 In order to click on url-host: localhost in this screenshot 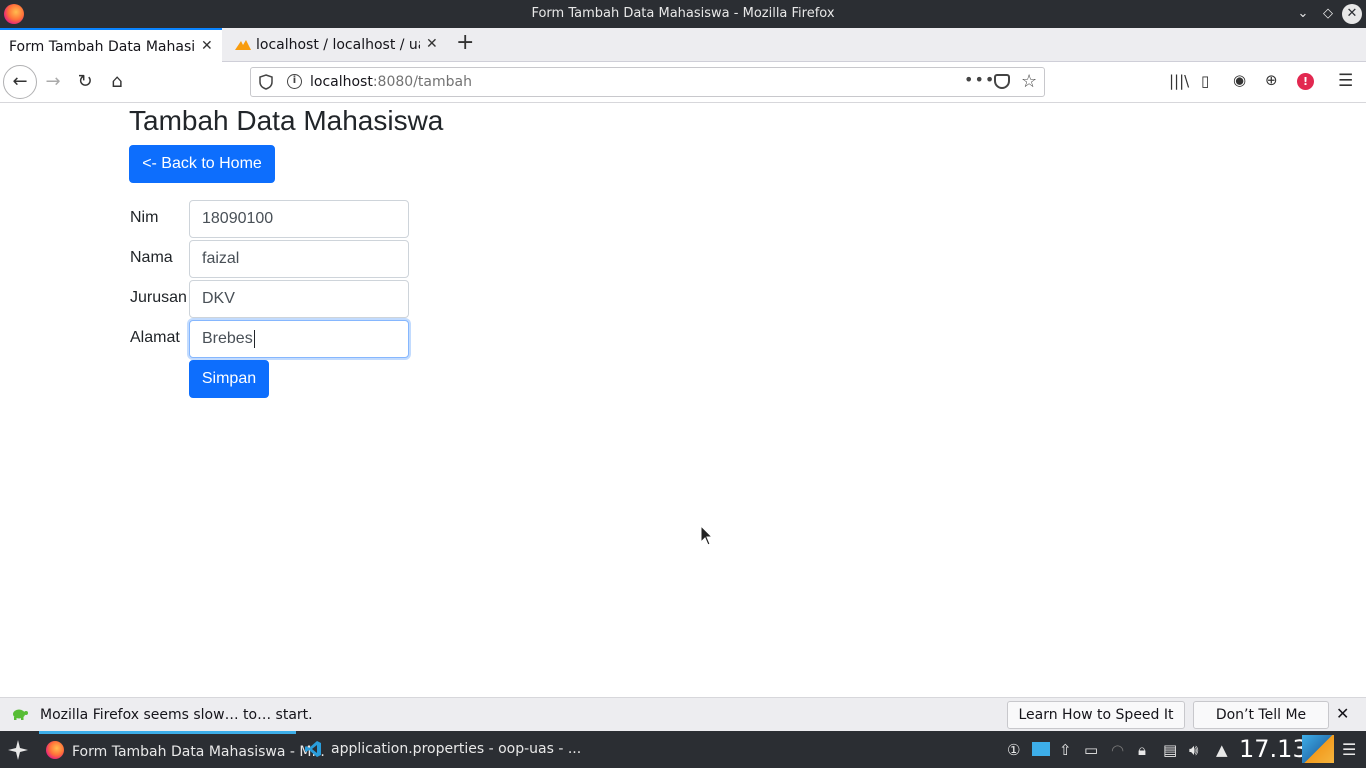, I will do `click(341, 82)`.